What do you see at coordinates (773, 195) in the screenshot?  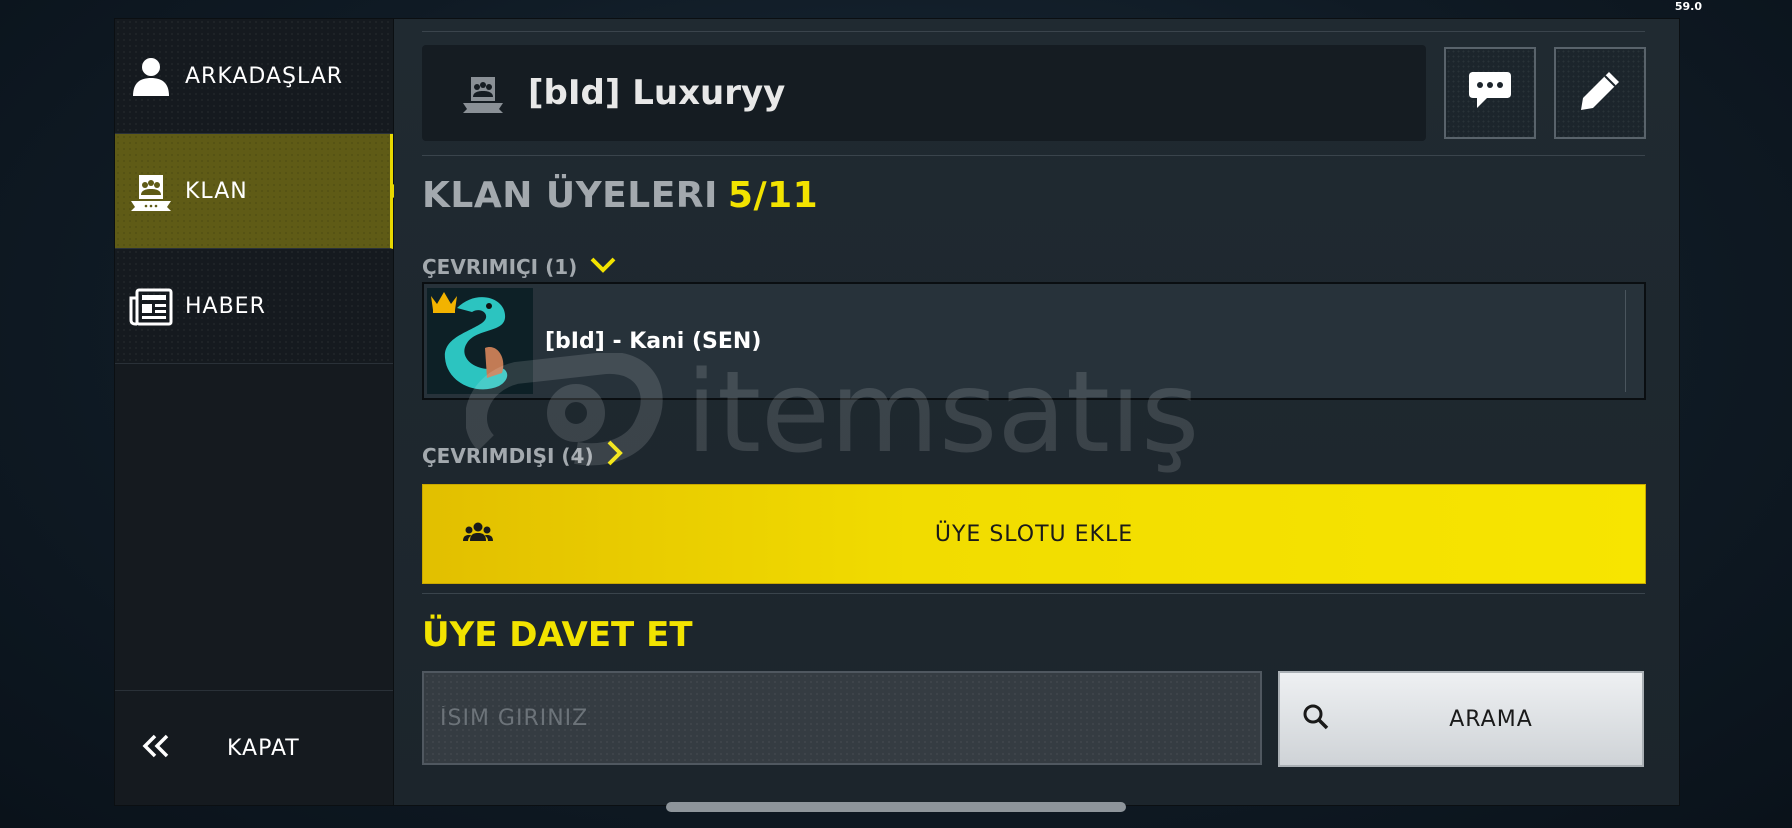 I see `members-count: 5/11` at bounding box center [773, 195].